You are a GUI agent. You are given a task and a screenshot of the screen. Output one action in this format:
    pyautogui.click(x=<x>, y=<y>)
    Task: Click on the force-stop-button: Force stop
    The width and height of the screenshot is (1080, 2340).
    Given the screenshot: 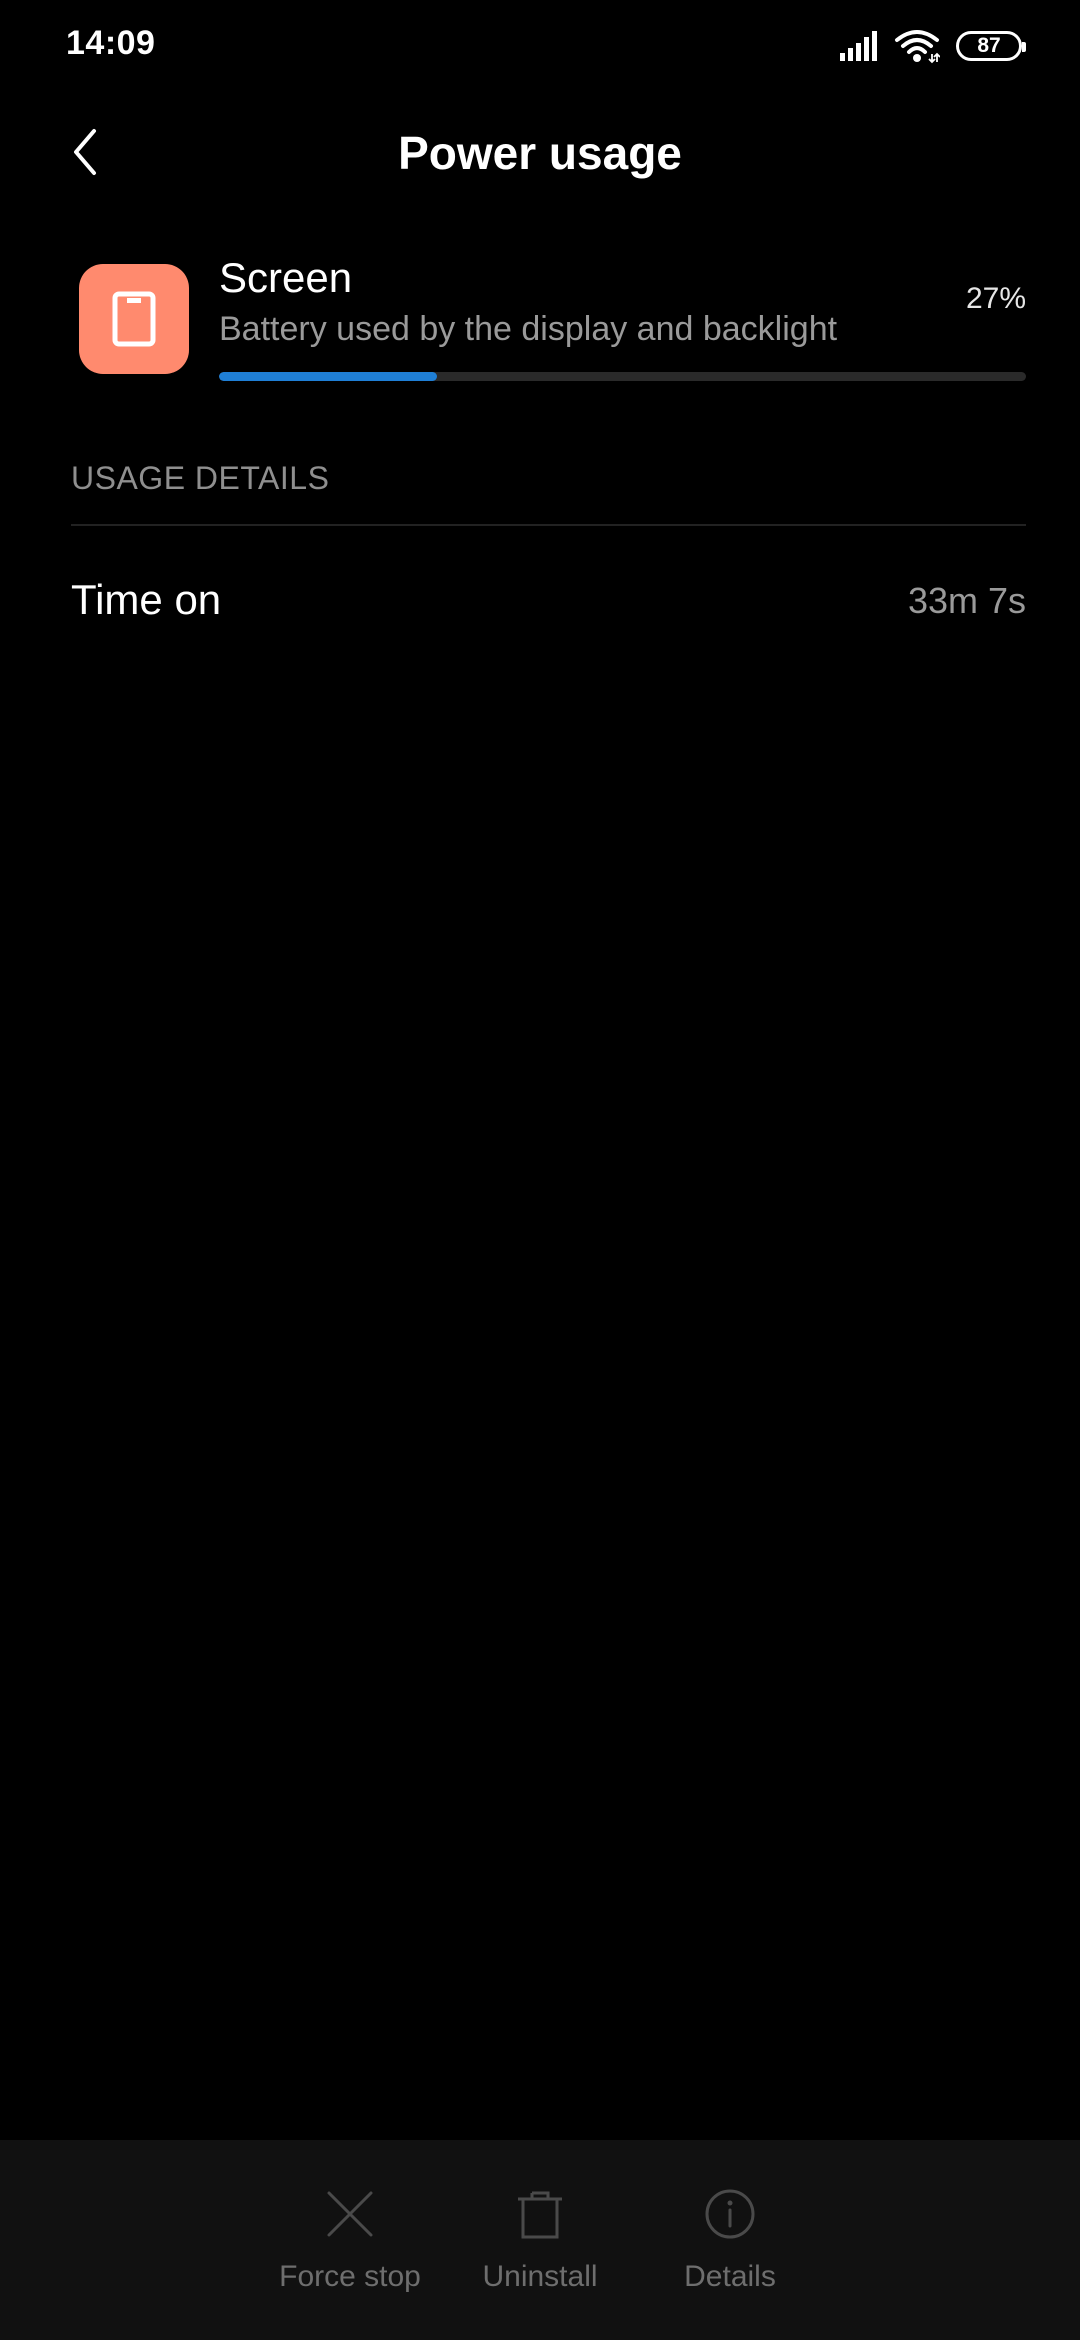 What is the action you would take?
    pyautogui.click(x=350, y=2249)
    